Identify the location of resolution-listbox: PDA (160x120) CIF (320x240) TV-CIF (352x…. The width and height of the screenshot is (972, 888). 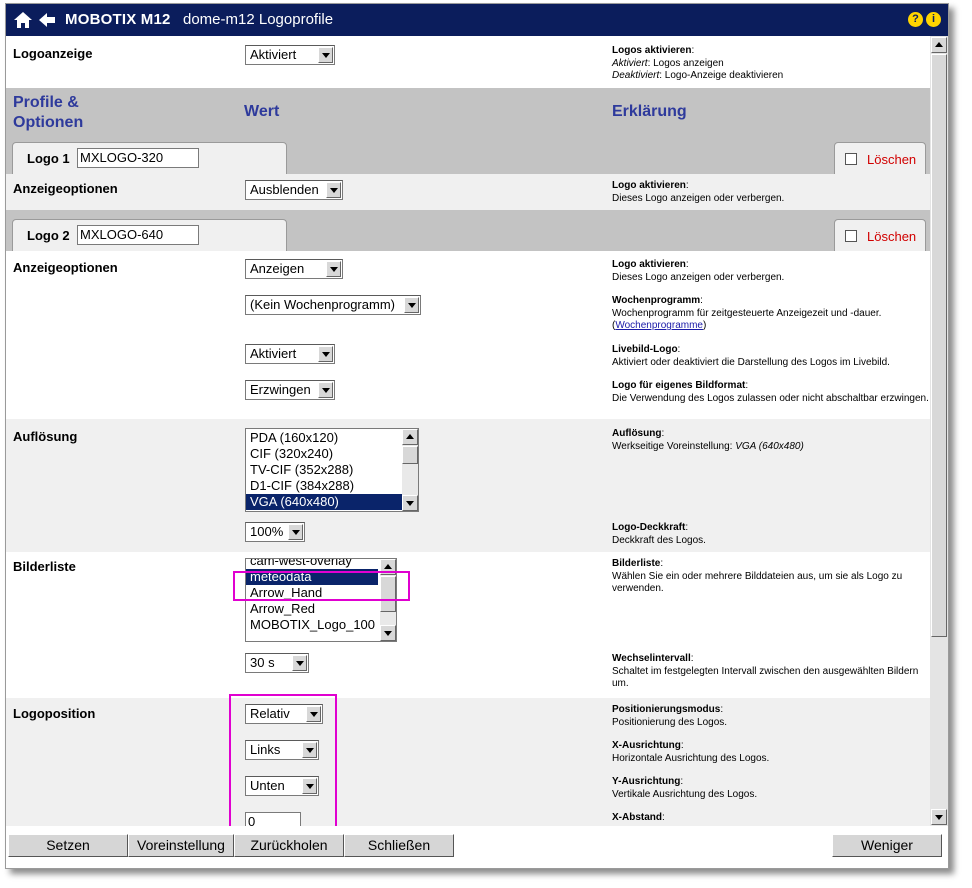
(332, 470).